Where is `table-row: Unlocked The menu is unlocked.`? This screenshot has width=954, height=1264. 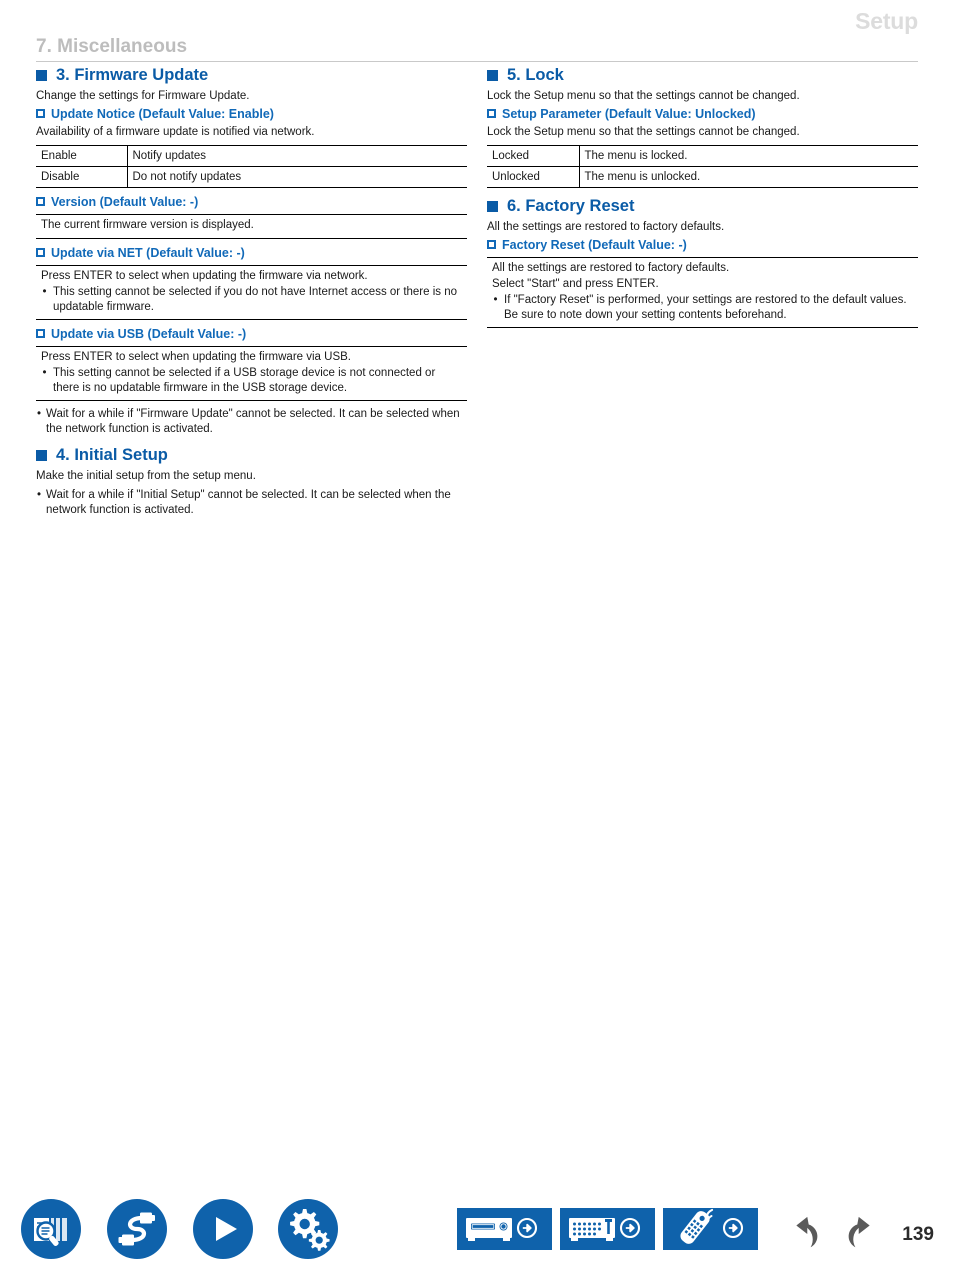 table-row: Unlocked The menu is unlocked. is located at coordinates (702, 177).